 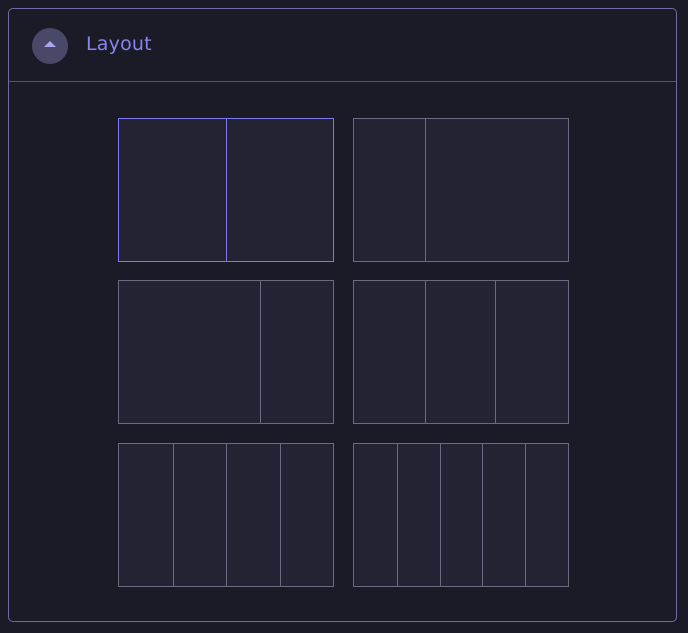 I want to click on layout-section-header: Layout, so click(x=342, y=45).